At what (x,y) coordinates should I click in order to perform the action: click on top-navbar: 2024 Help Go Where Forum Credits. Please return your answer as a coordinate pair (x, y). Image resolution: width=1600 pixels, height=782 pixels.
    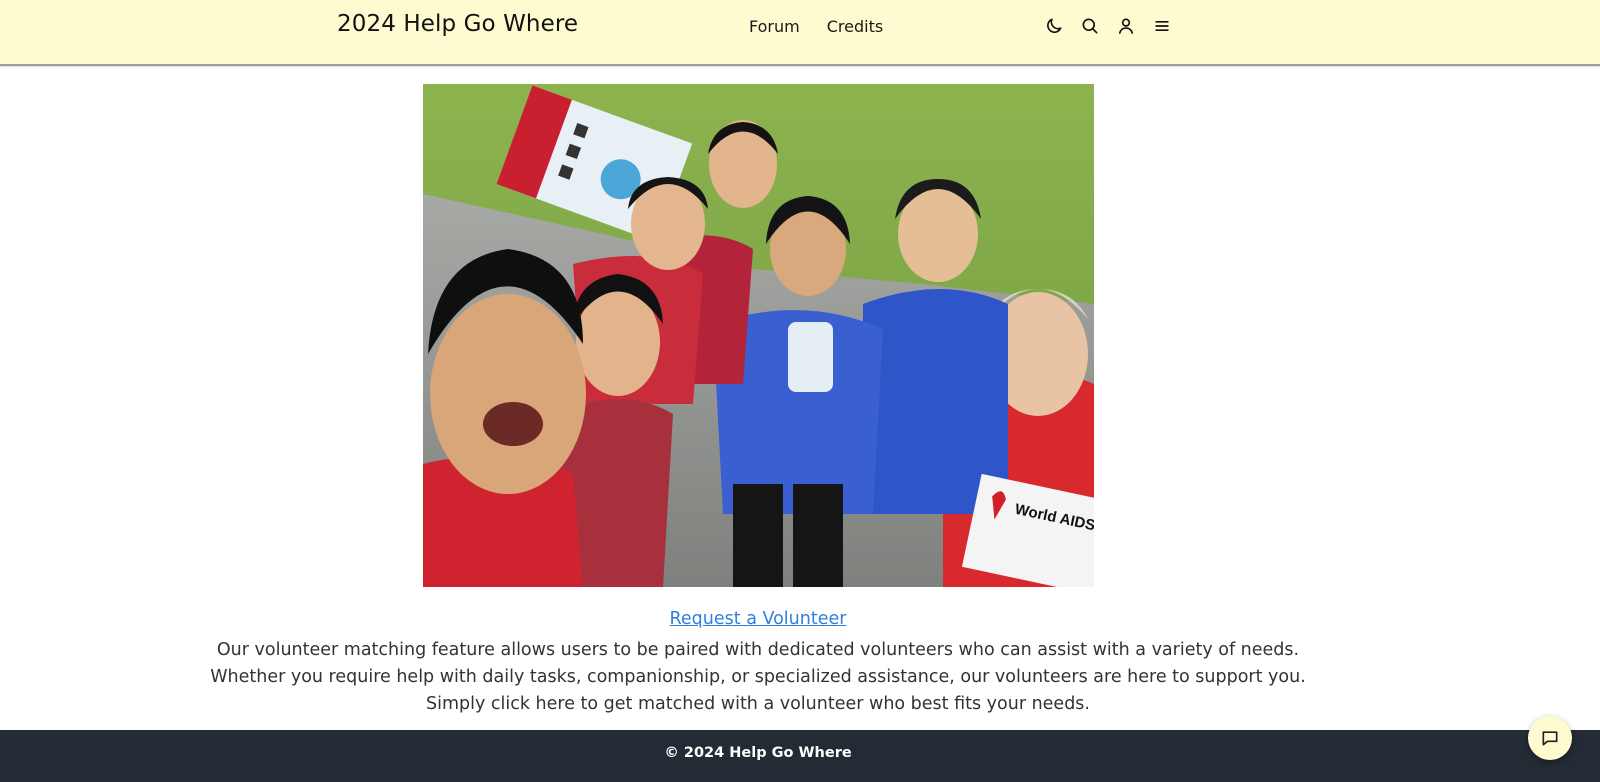
    Looking at the image, I should click on (800, 33).